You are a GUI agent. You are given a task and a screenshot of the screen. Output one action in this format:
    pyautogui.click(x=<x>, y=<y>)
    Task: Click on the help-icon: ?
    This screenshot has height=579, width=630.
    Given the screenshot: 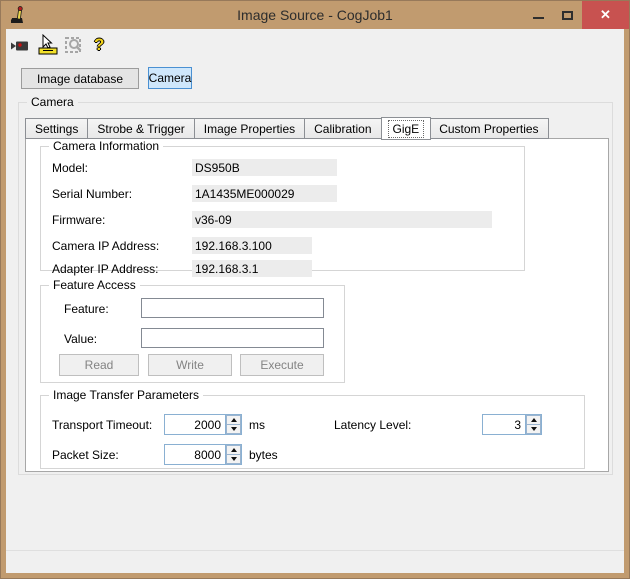 What is the action you would take?
    pyautogui.click(x=99, y=44)
    